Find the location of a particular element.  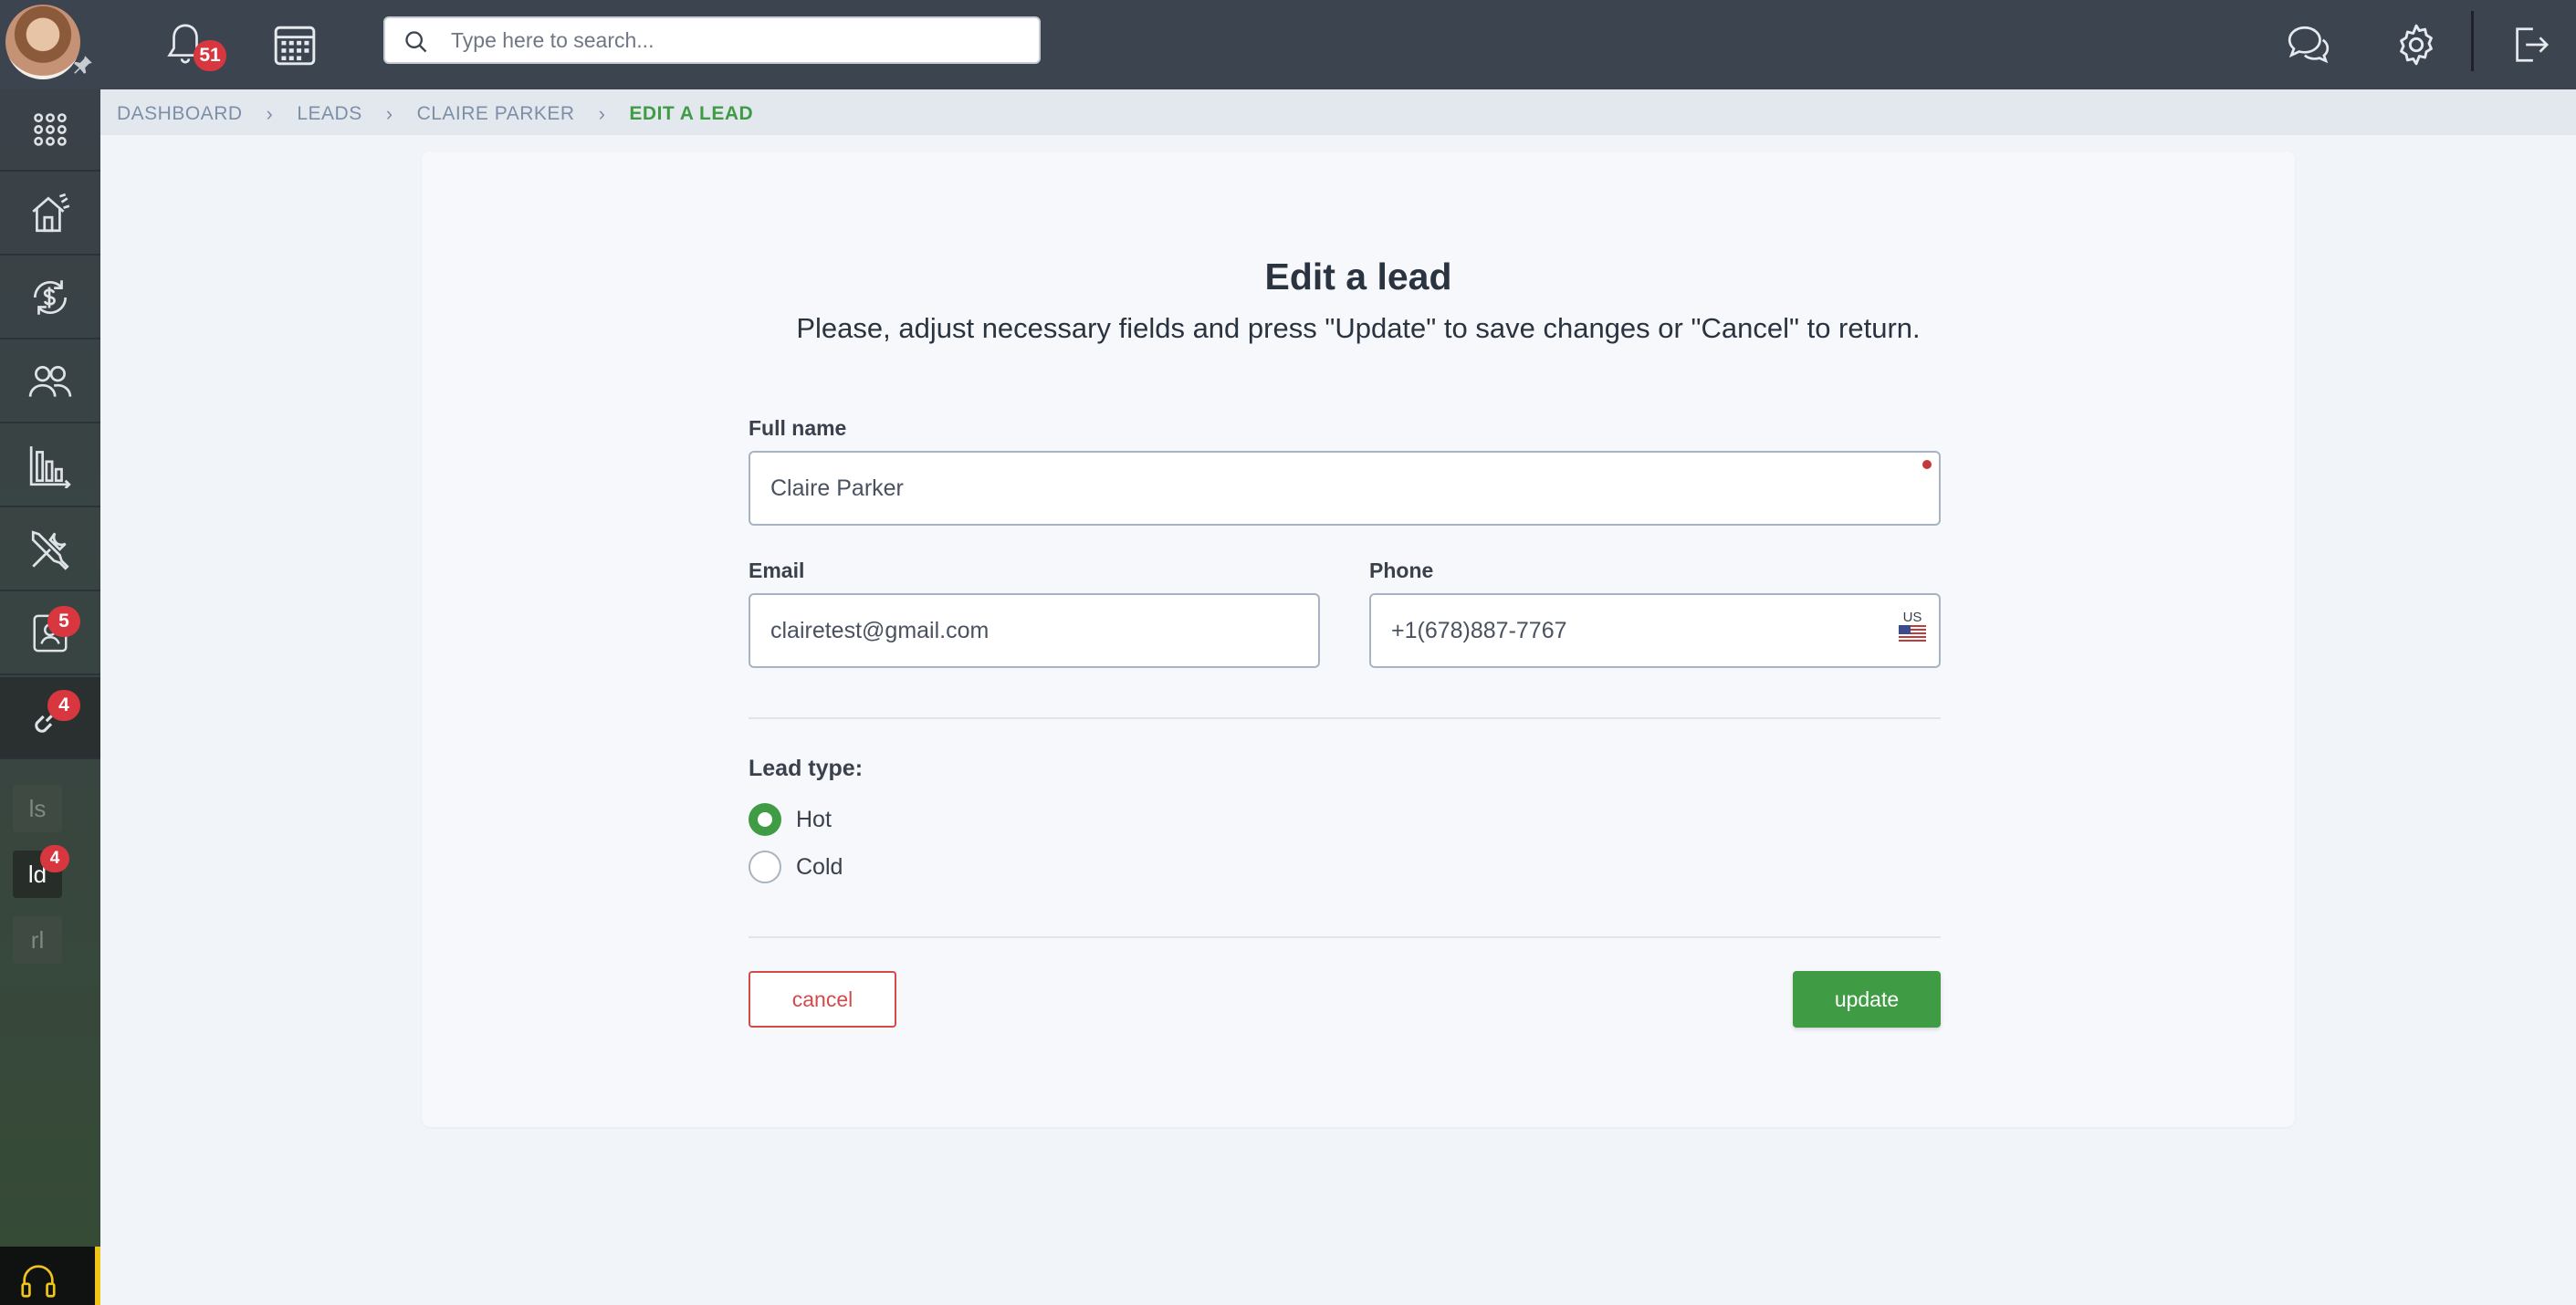

tools-icon is located at coordinates (50, 550).